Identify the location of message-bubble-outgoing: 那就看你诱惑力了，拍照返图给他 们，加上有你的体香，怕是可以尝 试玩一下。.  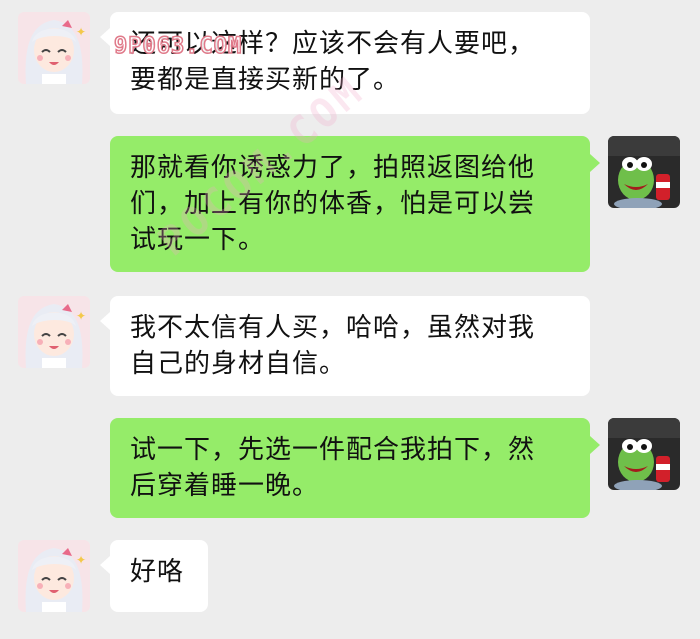
(350, 204).